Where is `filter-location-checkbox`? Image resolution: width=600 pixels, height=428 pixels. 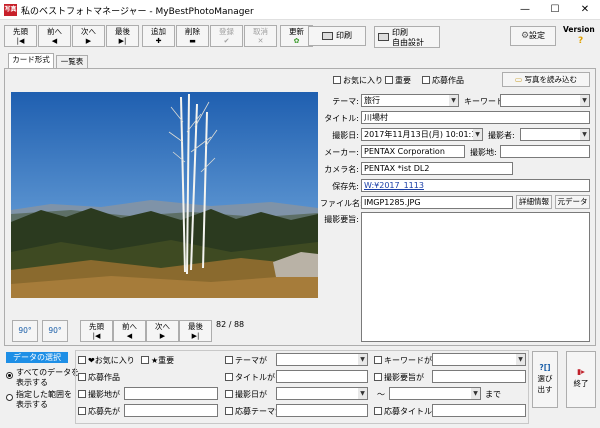
filter-location-checkbox is located at coordinates (82, 394).